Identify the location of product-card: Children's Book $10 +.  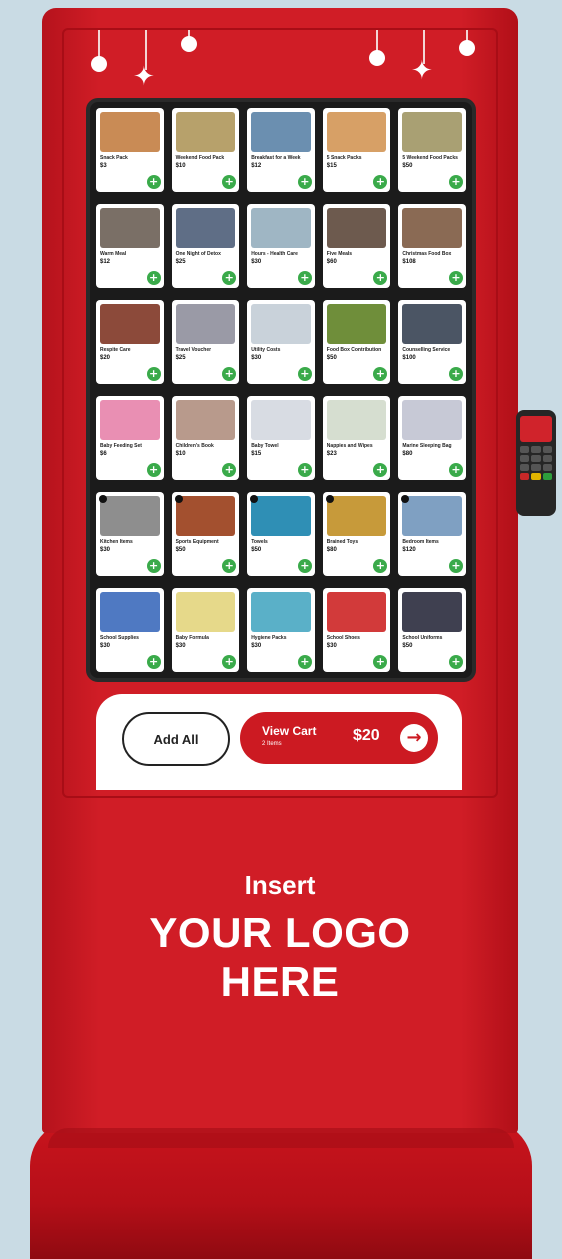
(205, 438).